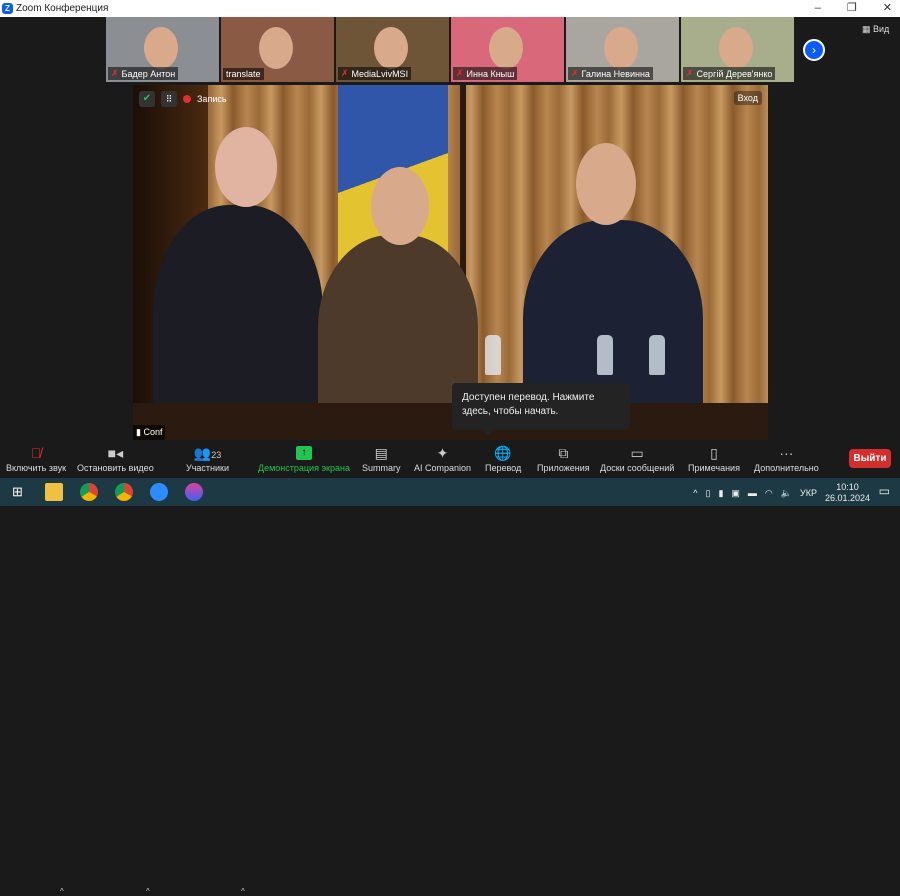 This screenshot has width=900, height=896. I want to click on share-screen-button: ↑ Демонстрация экрана, so click(304, 458).